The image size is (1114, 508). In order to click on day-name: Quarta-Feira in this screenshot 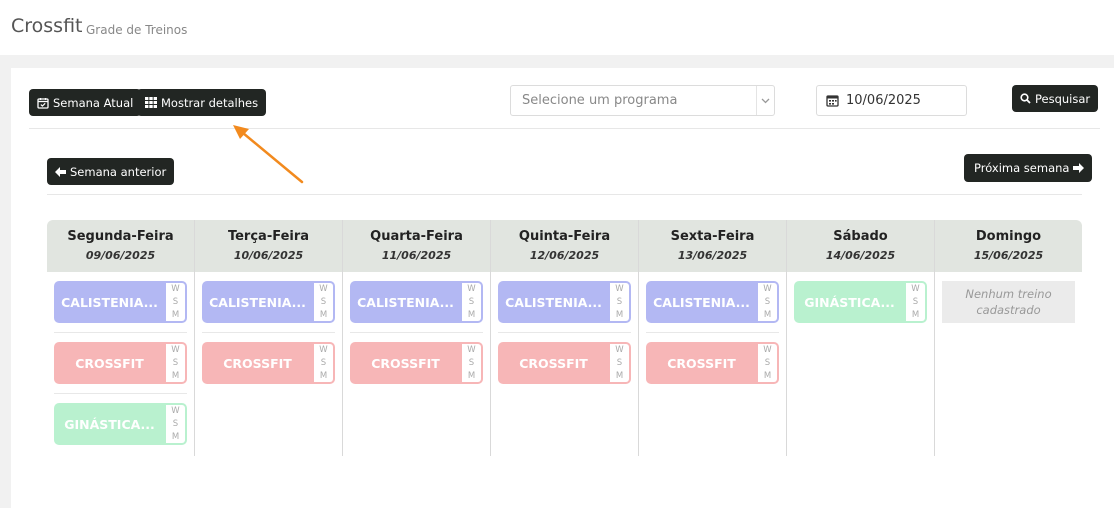, I will do `click(416, 236)`.